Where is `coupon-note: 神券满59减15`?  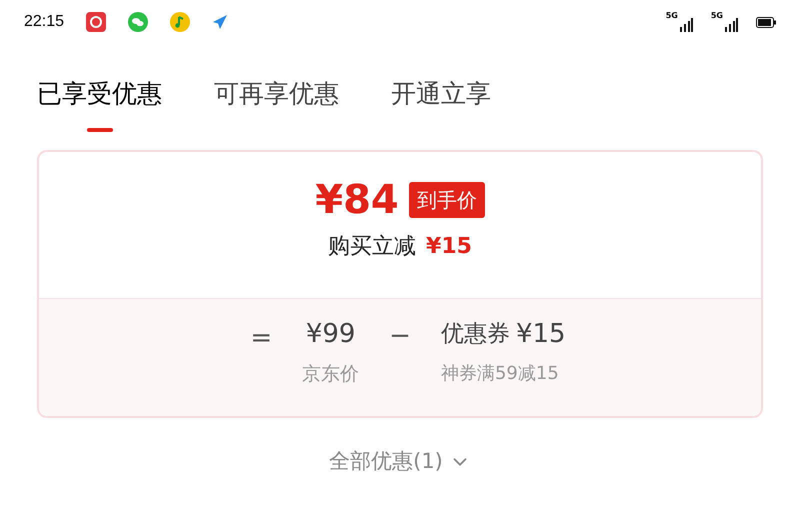
coupon-note: 神券满59减15 is located at coordinates (499, 374).